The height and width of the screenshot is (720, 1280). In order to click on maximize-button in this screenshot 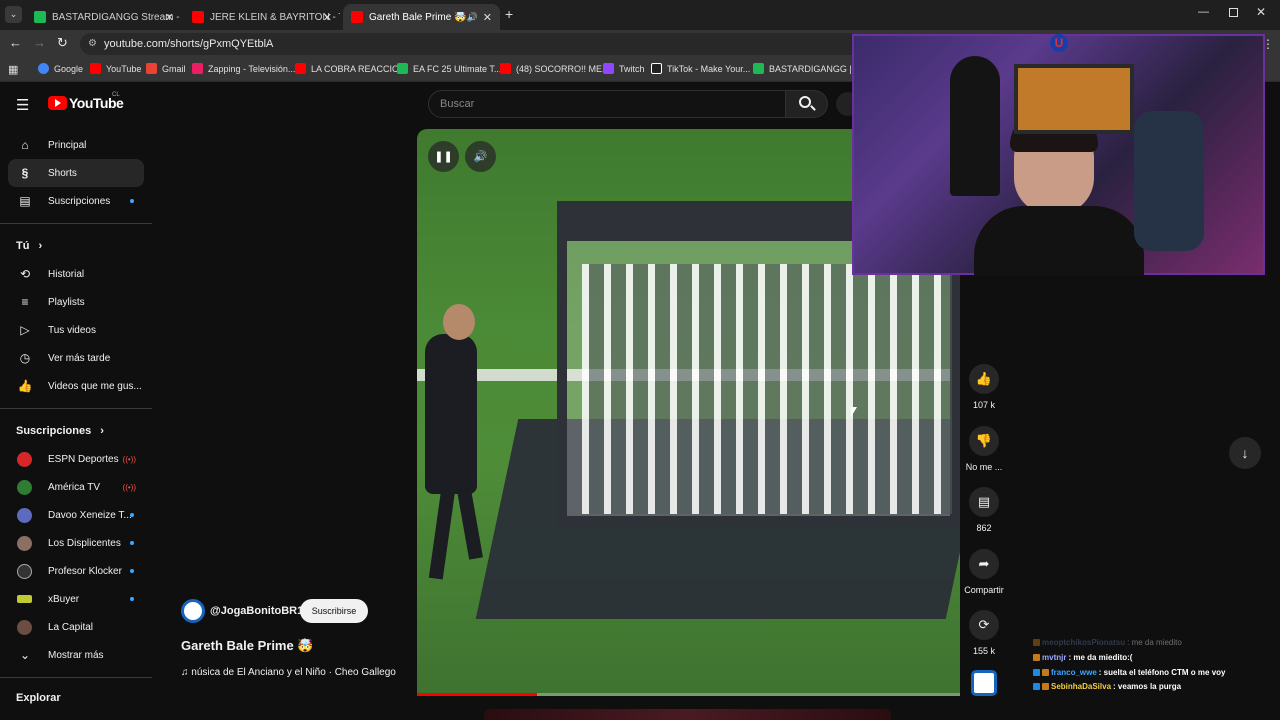, I will do `click(1233, 12)`.